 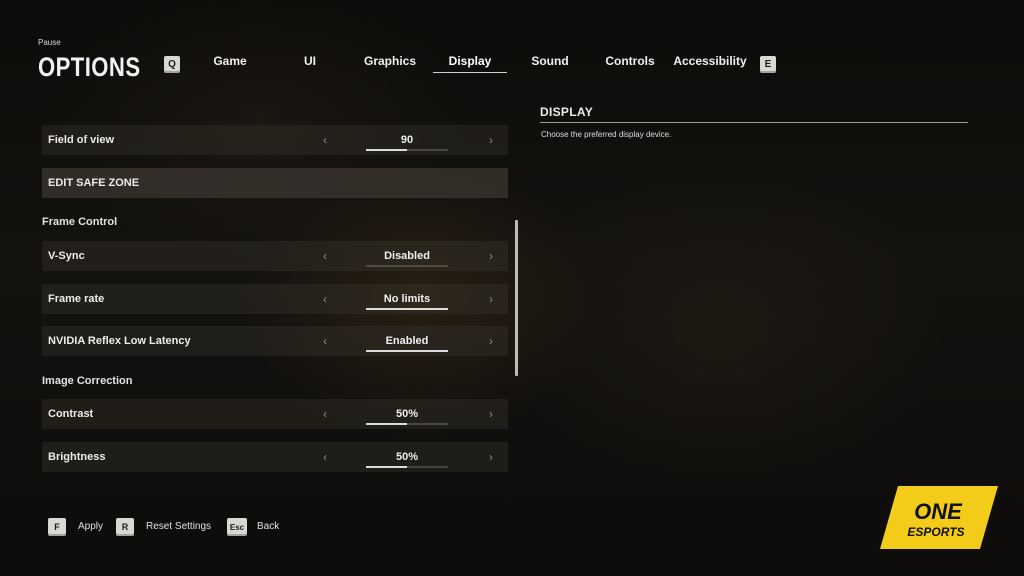 I want to click on setting-label: V-Sync, so click(x=66, y=256).